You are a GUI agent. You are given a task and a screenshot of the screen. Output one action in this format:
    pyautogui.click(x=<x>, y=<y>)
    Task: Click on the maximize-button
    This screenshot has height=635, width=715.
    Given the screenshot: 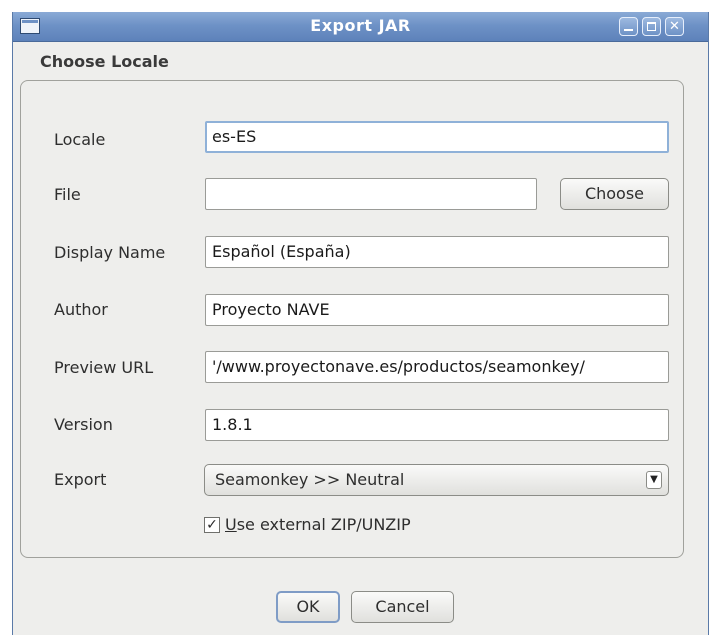 What is the action you would take?
    pyautogui.click(x=651, y=26)
    